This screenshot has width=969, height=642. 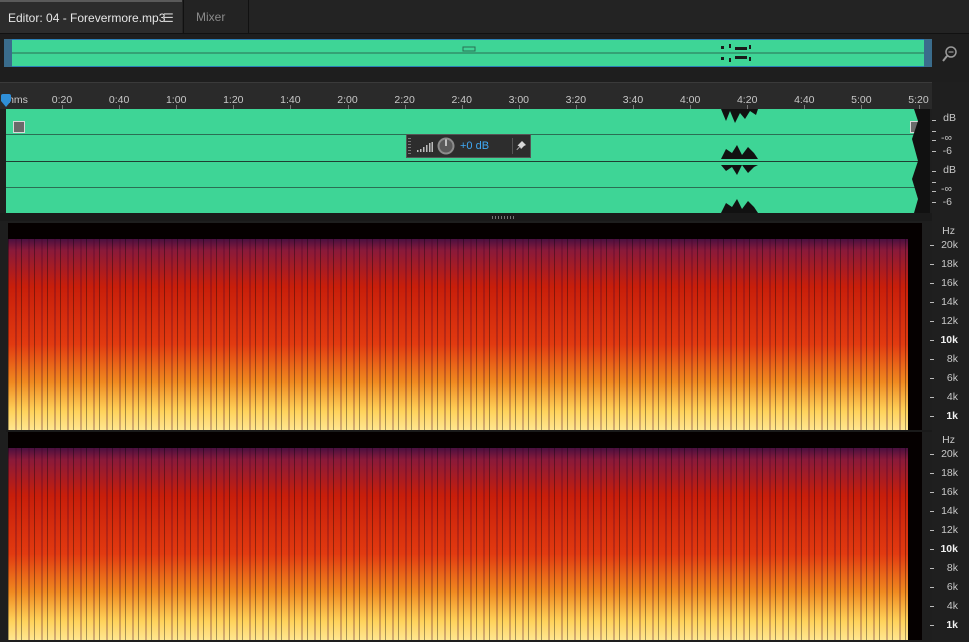 I want to click on panel-splitter, so click(x=466, y=217).